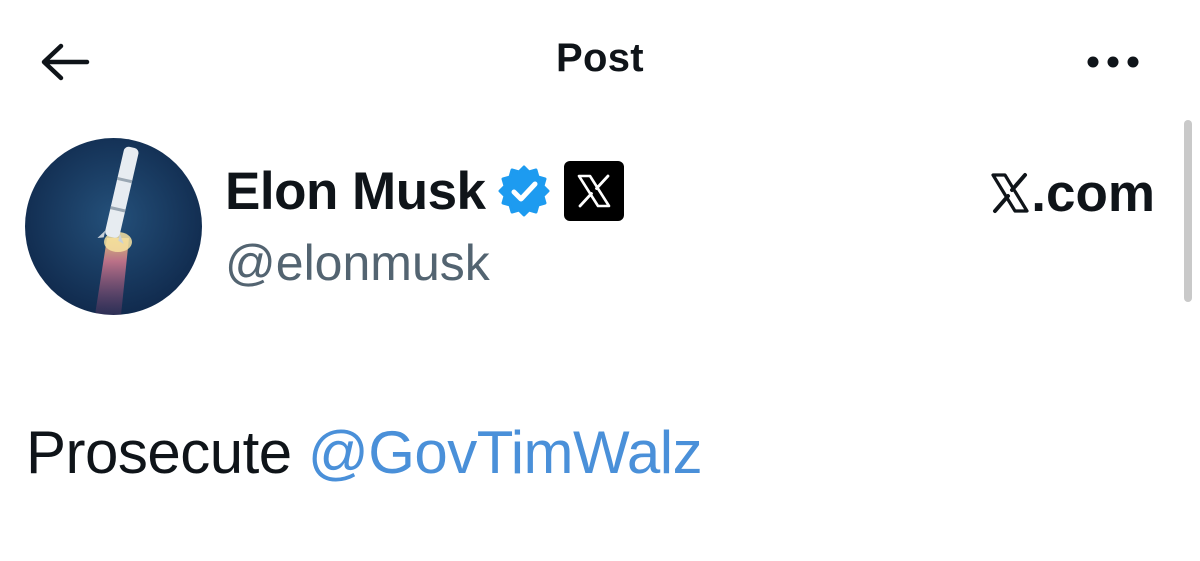 This screenshot has height=561, width=1200. What do you see at coordinates (357, 263) in the screenshot?
I see `author-handle: @elonmusk` at bounding box center [357, 263].